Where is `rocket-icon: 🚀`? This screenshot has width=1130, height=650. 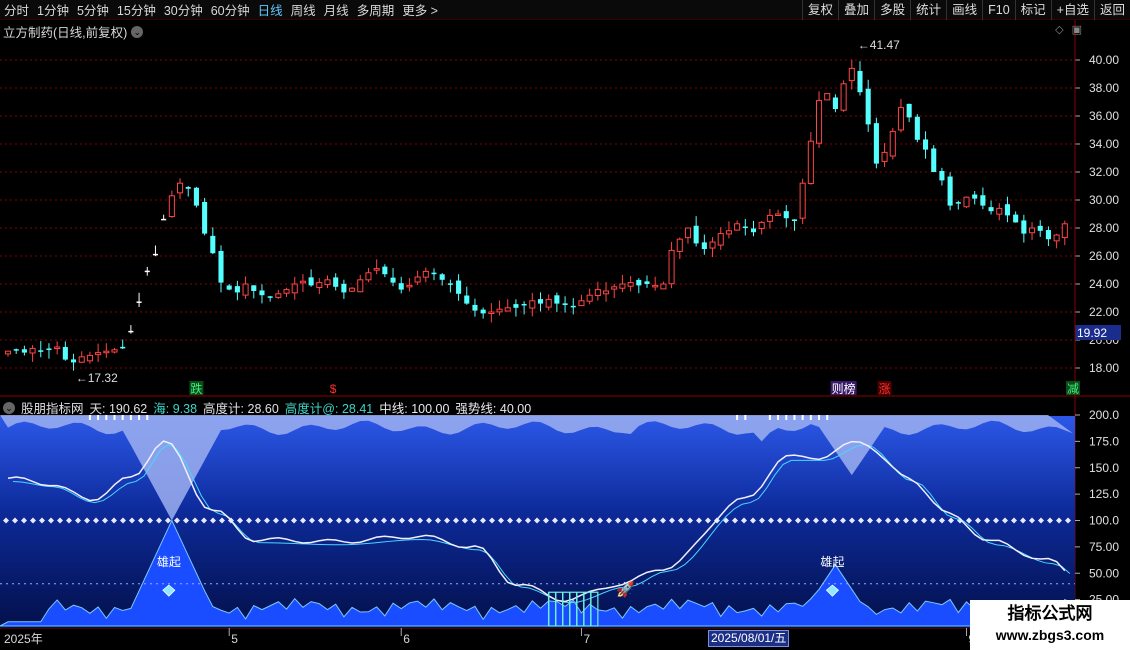
rocket-icon: 🚀 is located at coordinates (625, 589).